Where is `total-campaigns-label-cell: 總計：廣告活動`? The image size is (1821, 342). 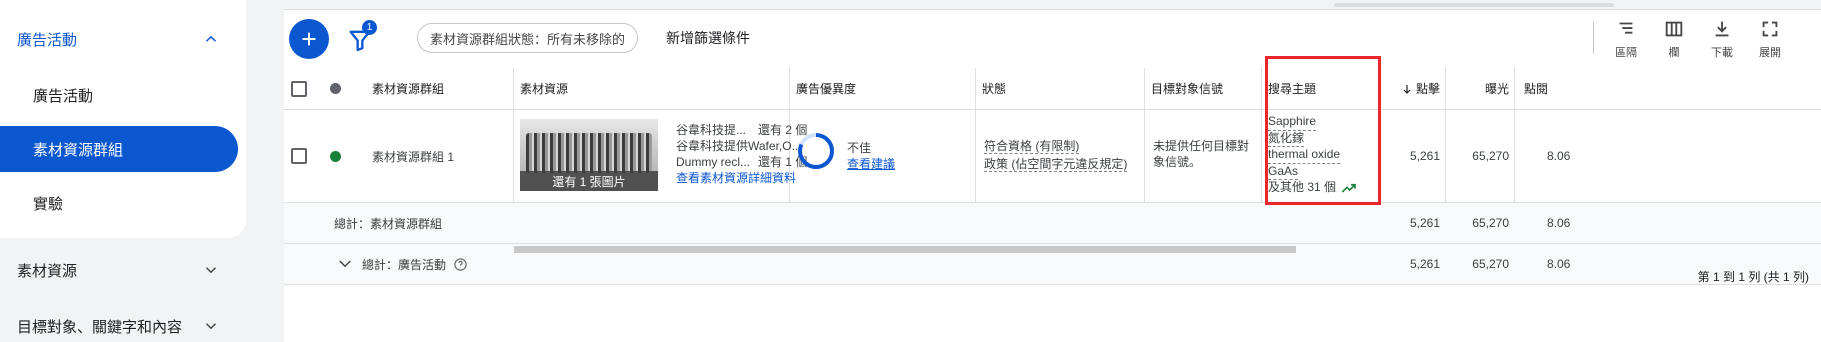
total-campaigns-label-cell: 總計：廣告活動 is located at coordinates (442, 264).